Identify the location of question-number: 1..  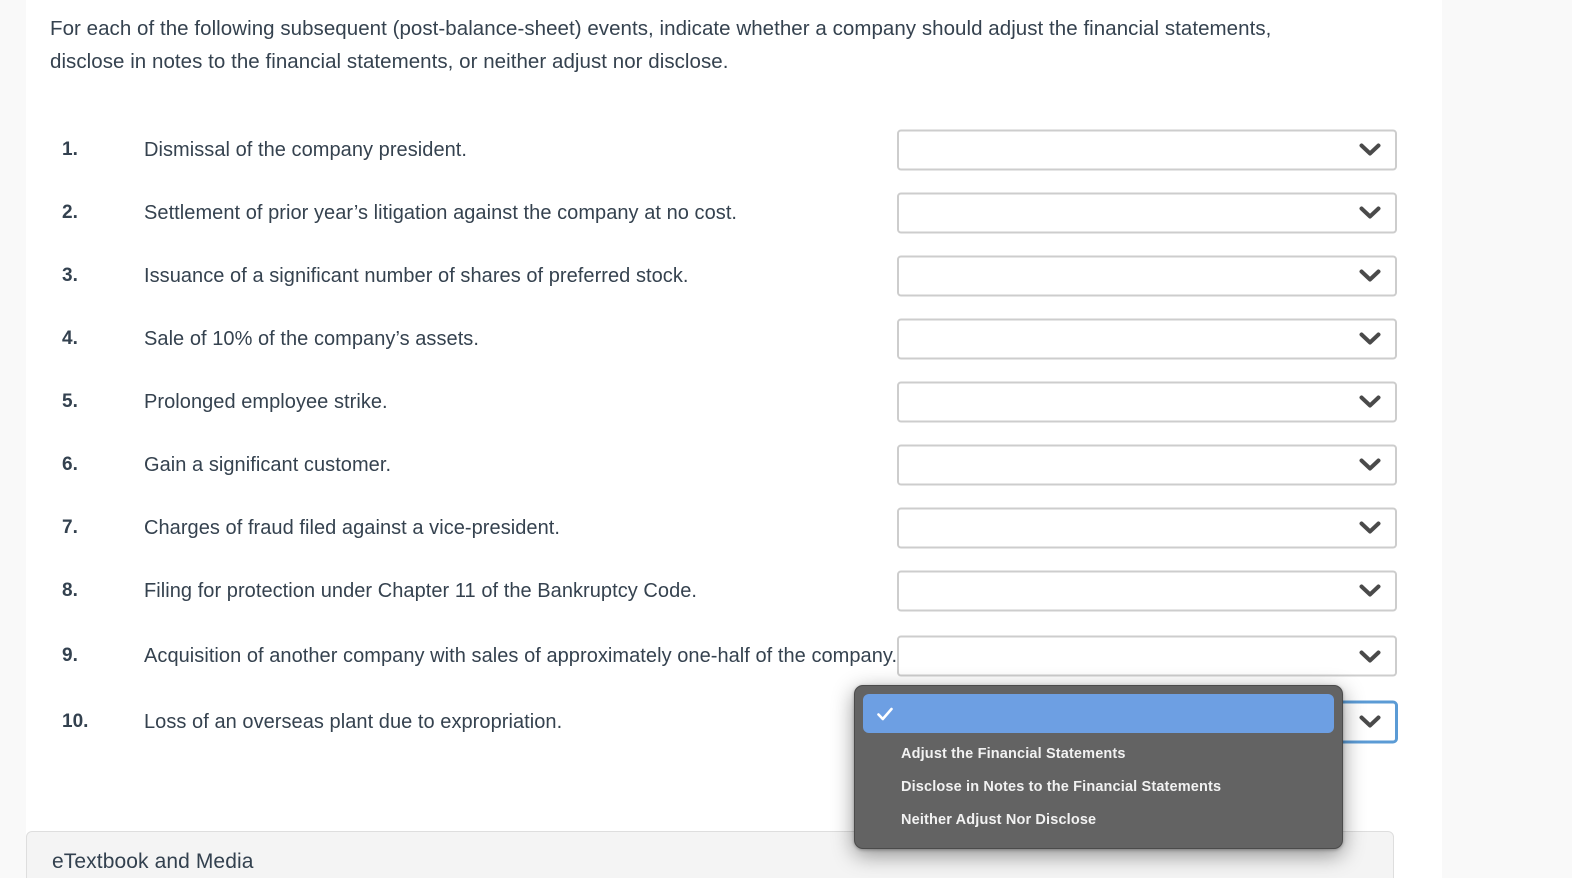
(70, 149).